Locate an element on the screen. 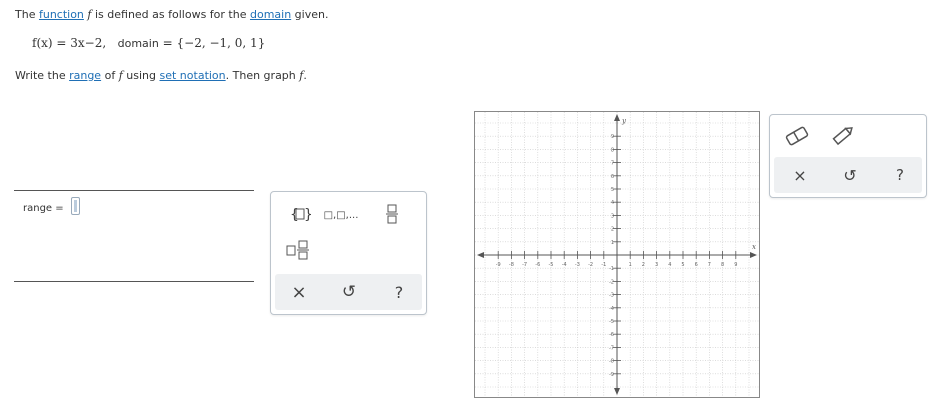 The height and width of the screenshot is (414, 942). undo-button: ↺ is located at coordinates (349, 292).